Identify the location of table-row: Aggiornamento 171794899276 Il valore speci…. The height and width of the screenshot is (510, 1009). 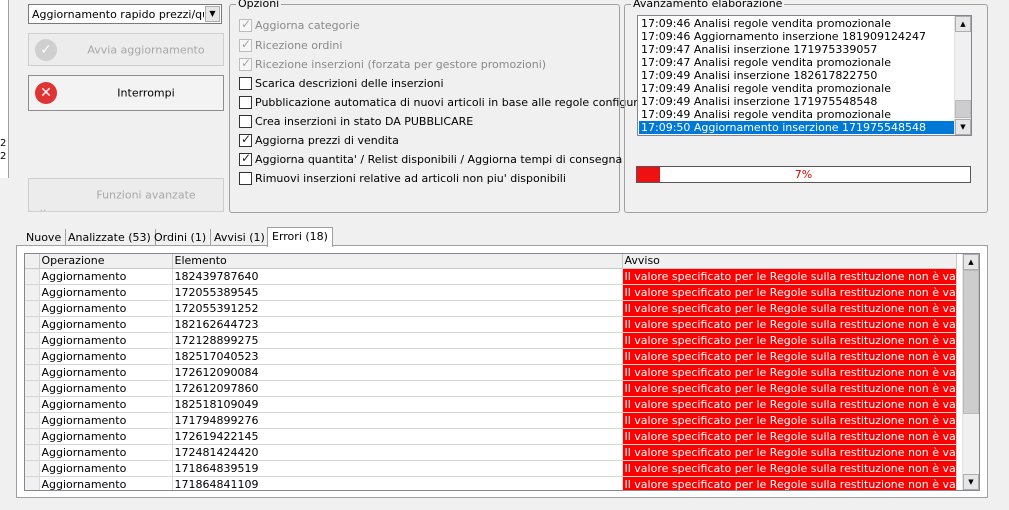
(491, 420).